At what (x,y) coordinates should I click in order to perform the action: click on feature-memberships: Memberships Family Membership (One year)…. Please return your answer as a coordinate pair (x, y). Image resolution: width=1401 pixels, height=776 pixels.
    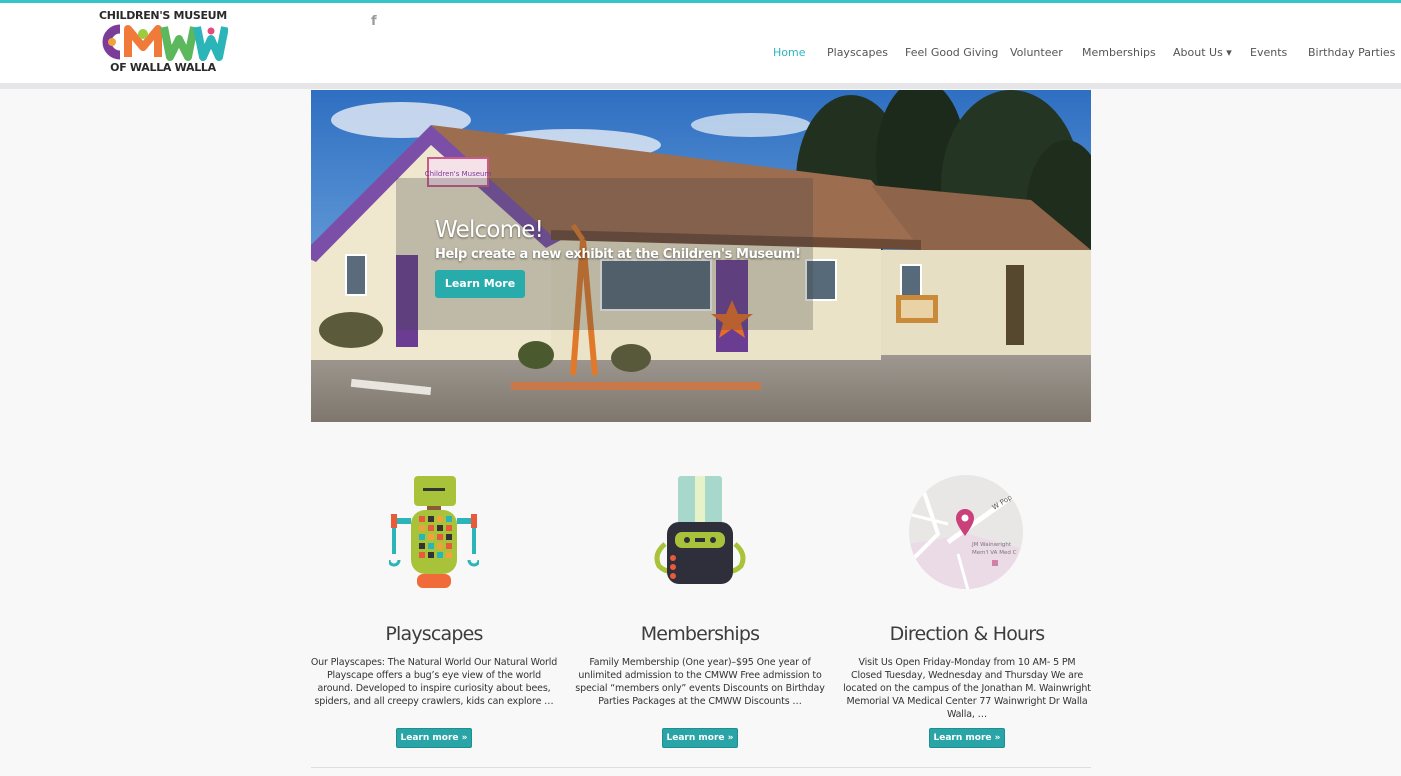
    Looking at the image, I should click on (700, 615).